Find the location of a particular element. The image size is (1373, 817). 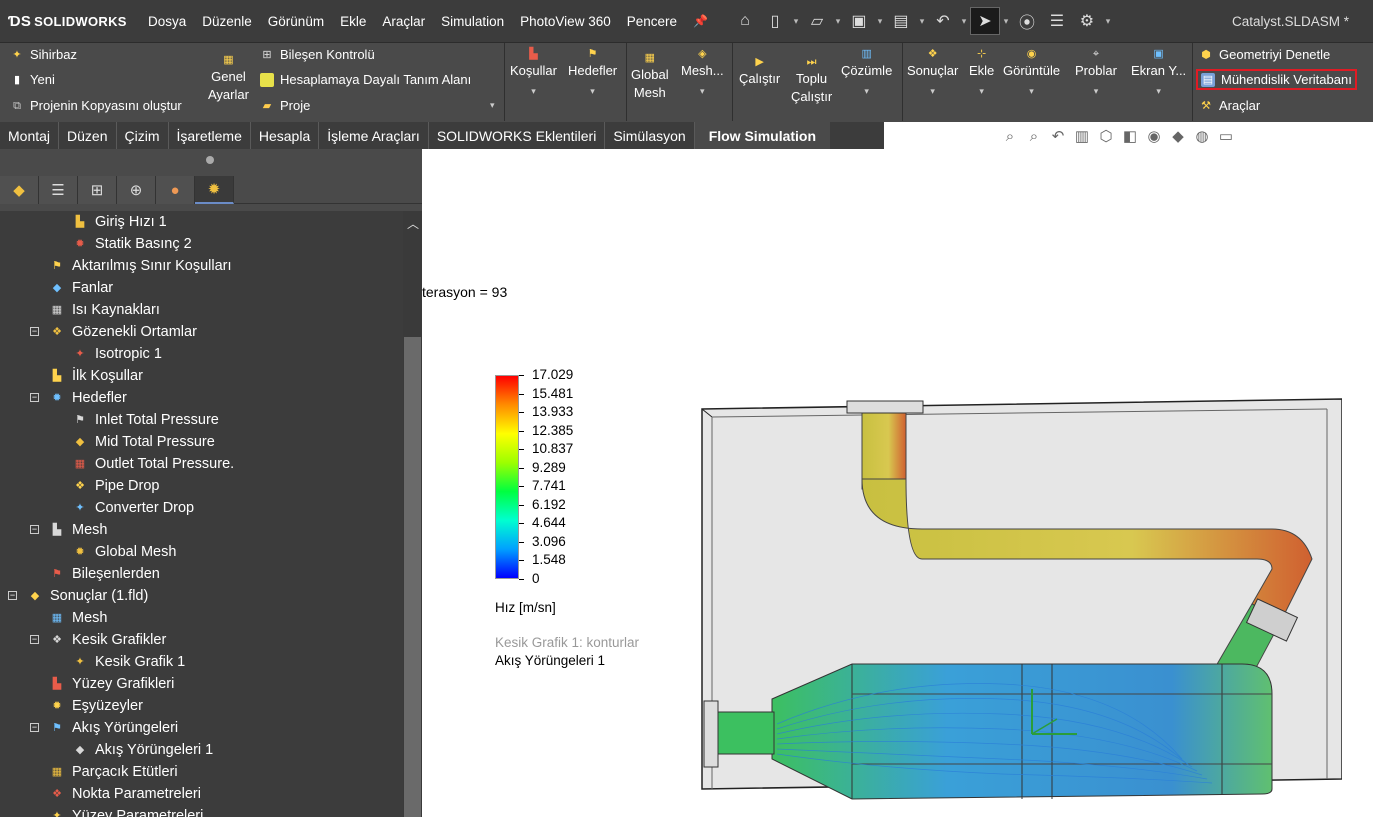

undo-icon: ↶ is located at coordinates (943, 21).